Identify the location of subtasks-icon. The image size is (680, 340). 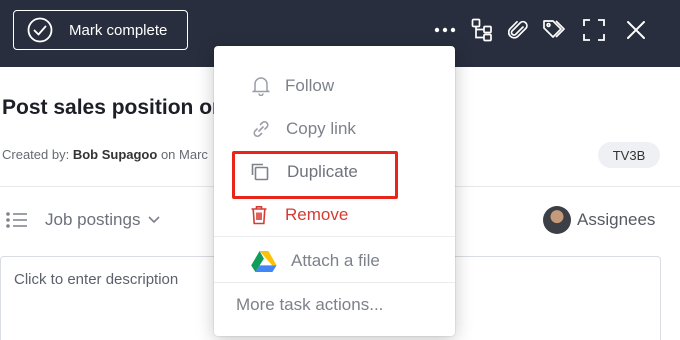
(482, 30).